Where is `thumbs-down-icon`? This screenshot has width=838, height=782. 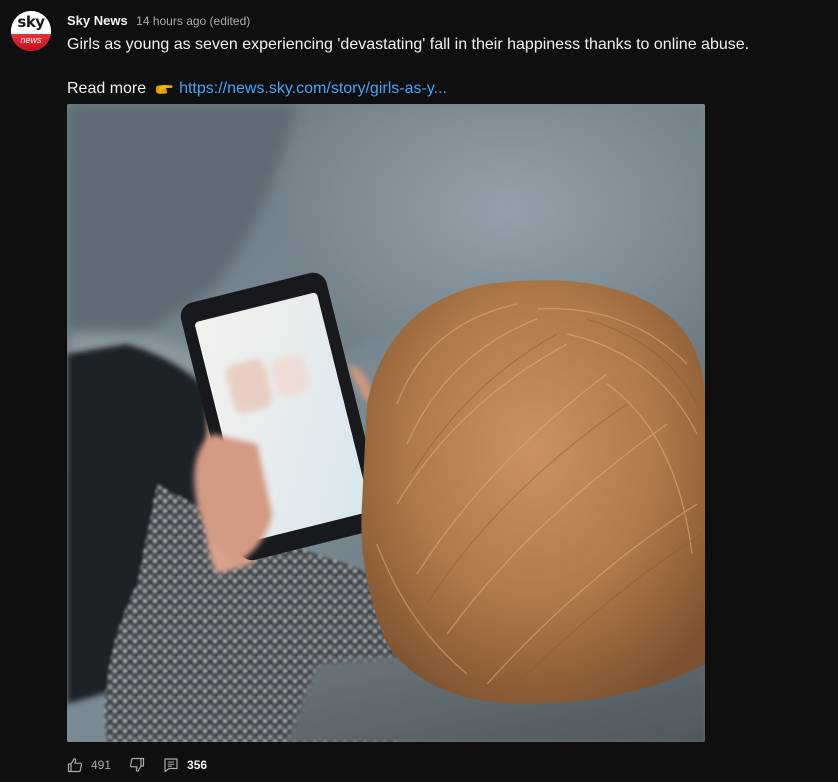 thumbs-down-icon is located at coordinates (137, 764).